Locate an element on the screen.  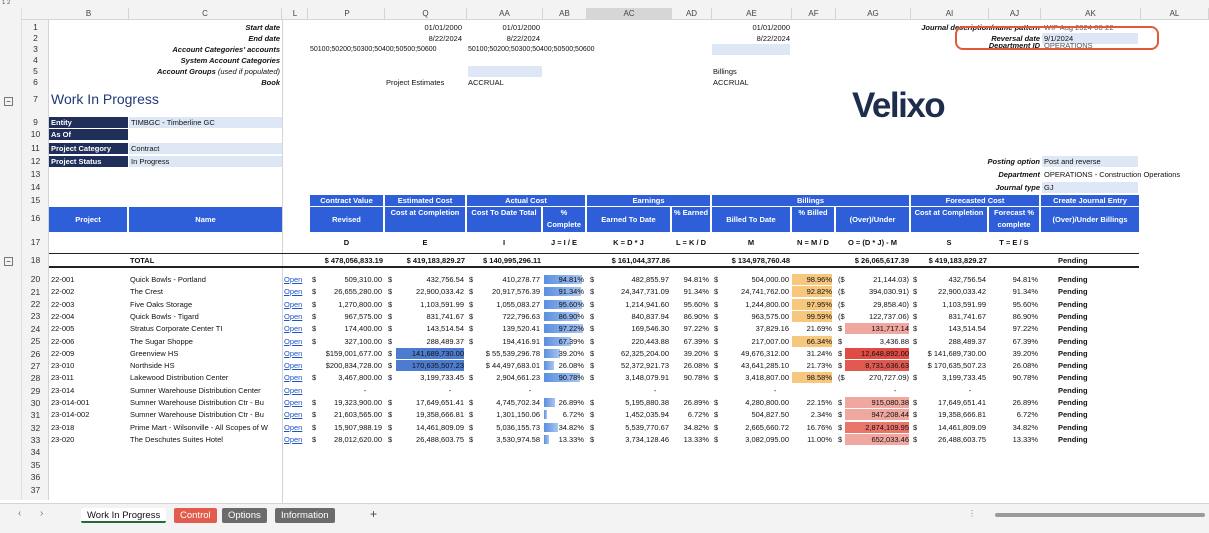
row-header: 2 is located at coordinates (35, 38).